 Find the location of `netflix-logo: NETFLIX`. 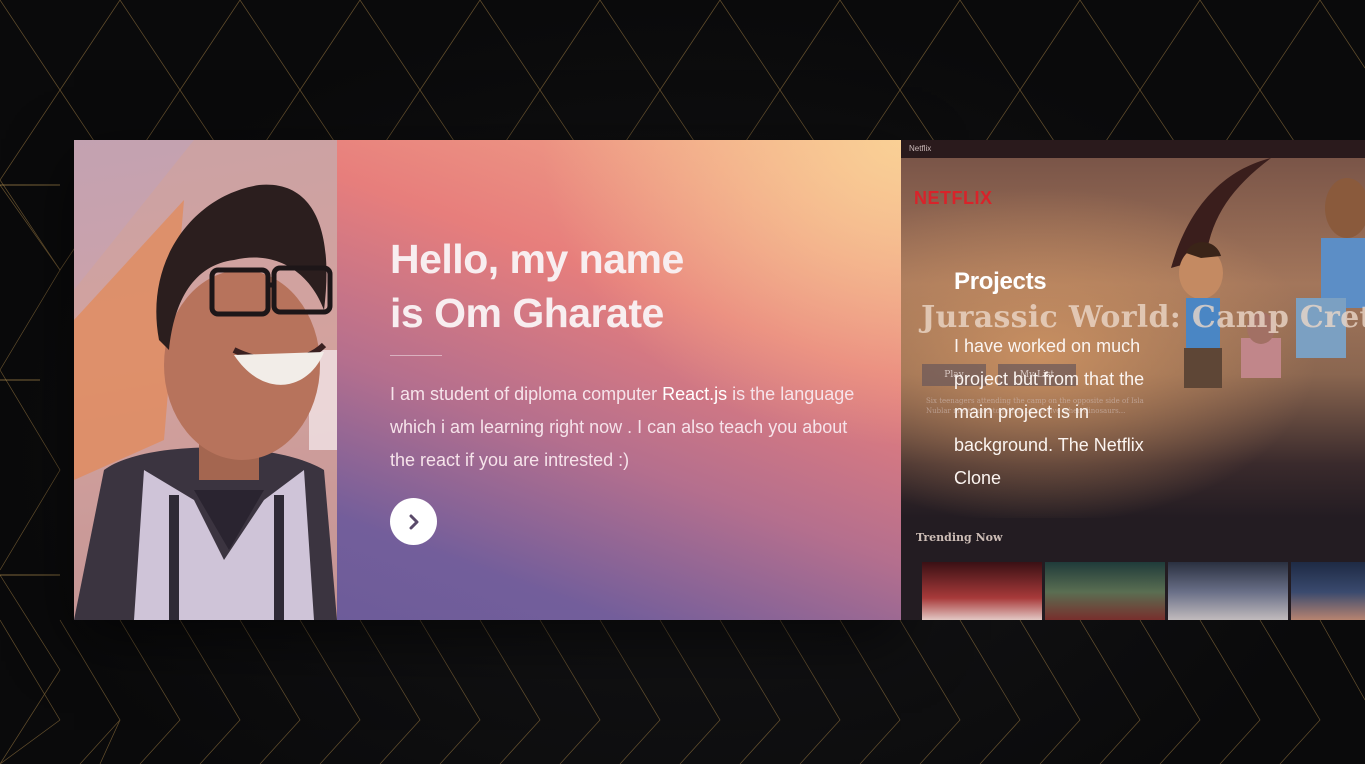

netflix-logo: NETFLIX is located at coordinates (953, 198).